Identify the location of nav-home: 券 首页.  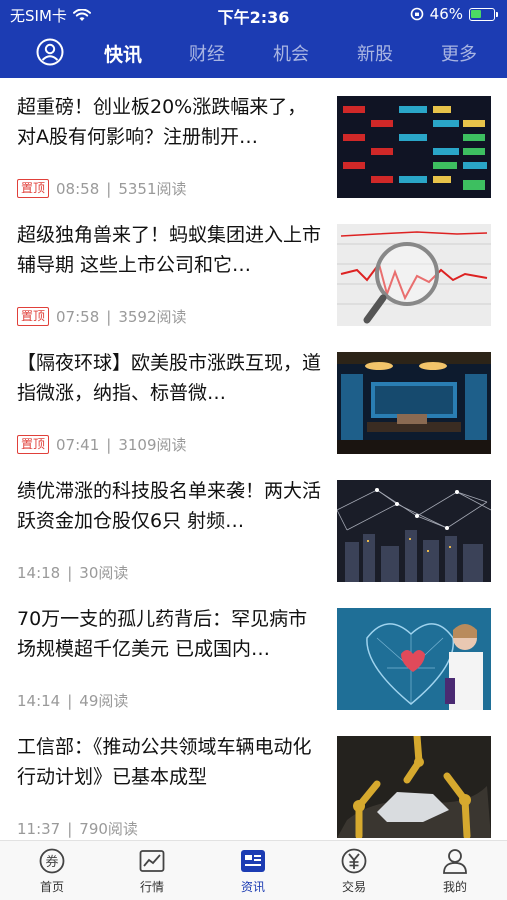
(52, 871).